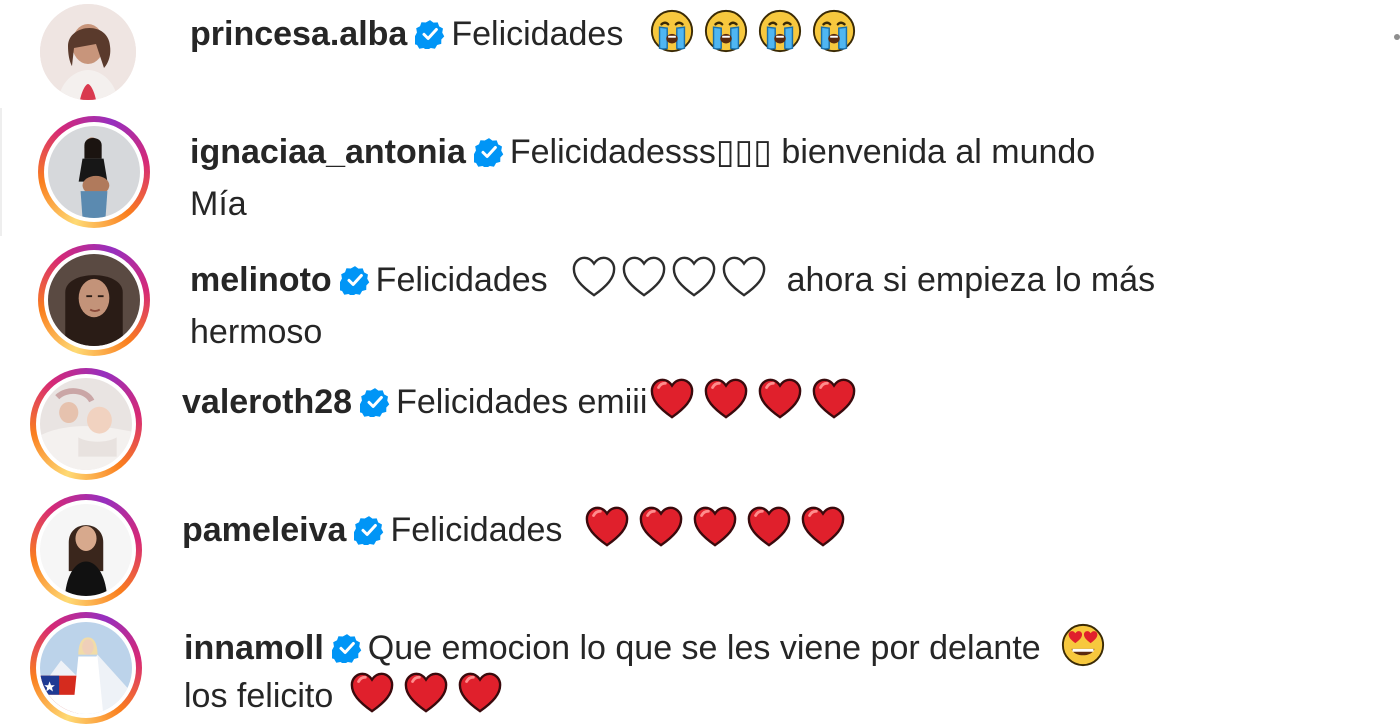 This screenshot has height=724, width=1400. Describe the element at coordinates (264, 530) in the screenshot. I see `comment-username: pameleiva` at that location.